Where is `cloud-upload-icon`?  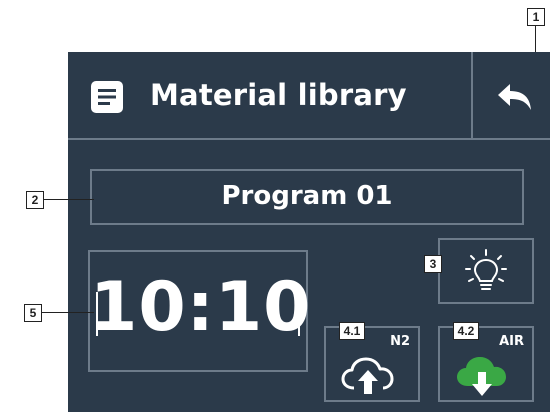 cloud-upload-icon is located at coordinates (367, 375).